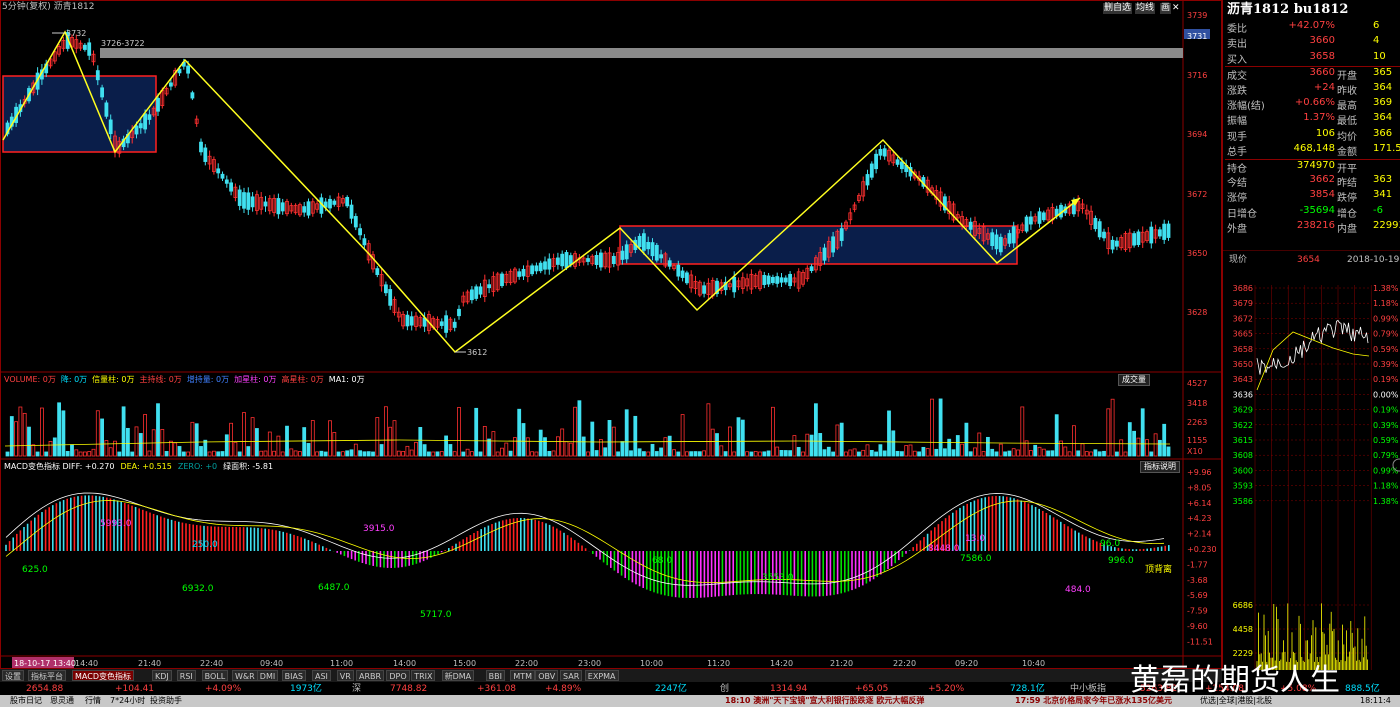  Describe the element at coordinates (1347, 77) in the screenshot. I see `quote-label-2: 开盘` at that location.